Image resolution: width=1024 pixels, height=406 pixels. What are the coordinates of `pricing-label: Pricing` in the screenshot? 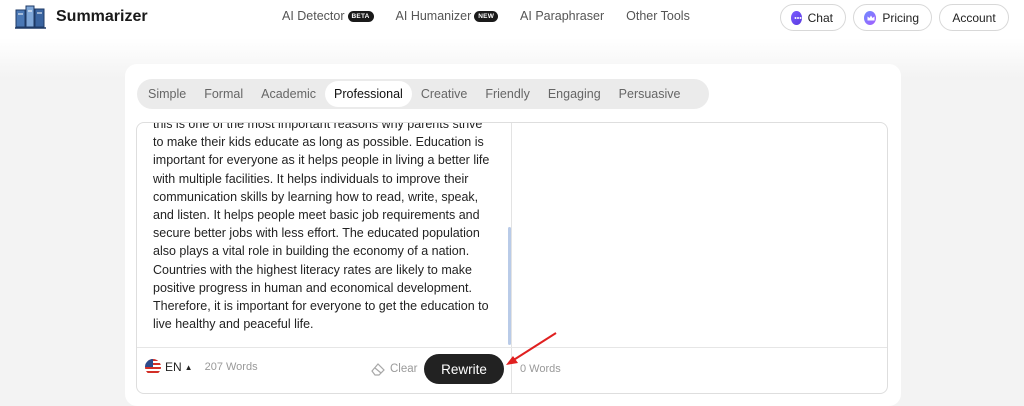 It's located at (900, 17).